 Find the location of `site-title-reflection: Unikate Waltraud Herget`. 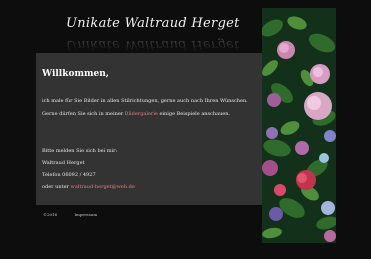

site-title-reflection: Unikate Waltraud Herget is located at coordinates (153, 44).